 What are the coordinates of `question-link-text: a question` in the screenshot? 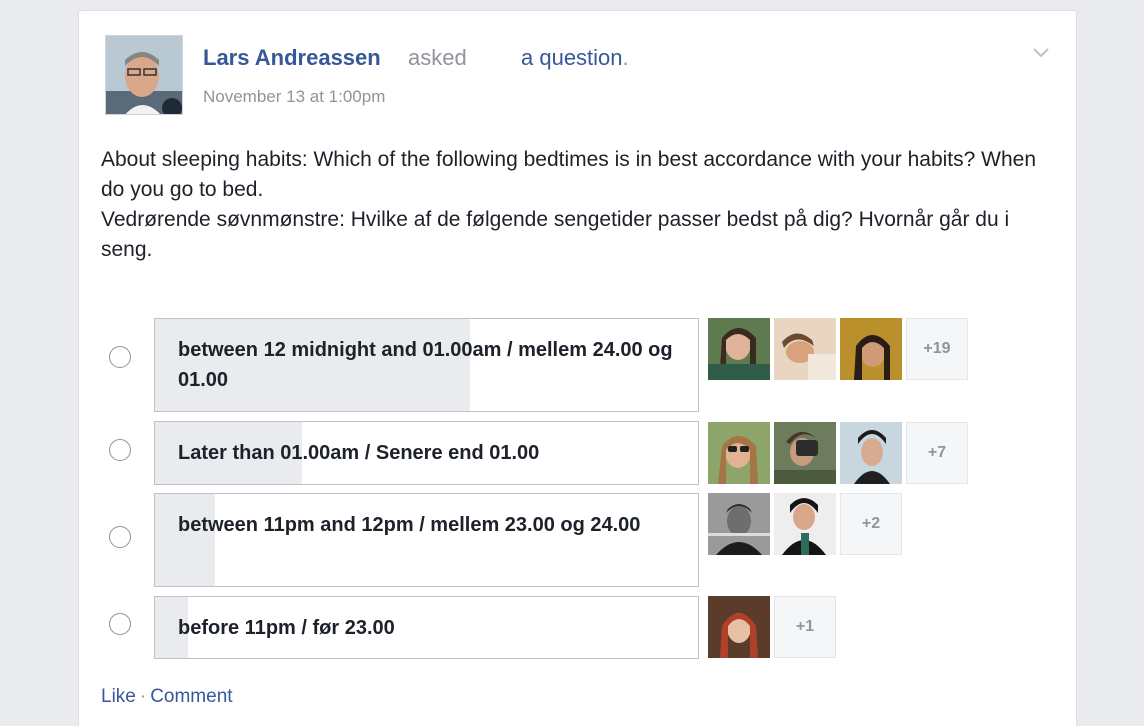 It's located at (572, 57).